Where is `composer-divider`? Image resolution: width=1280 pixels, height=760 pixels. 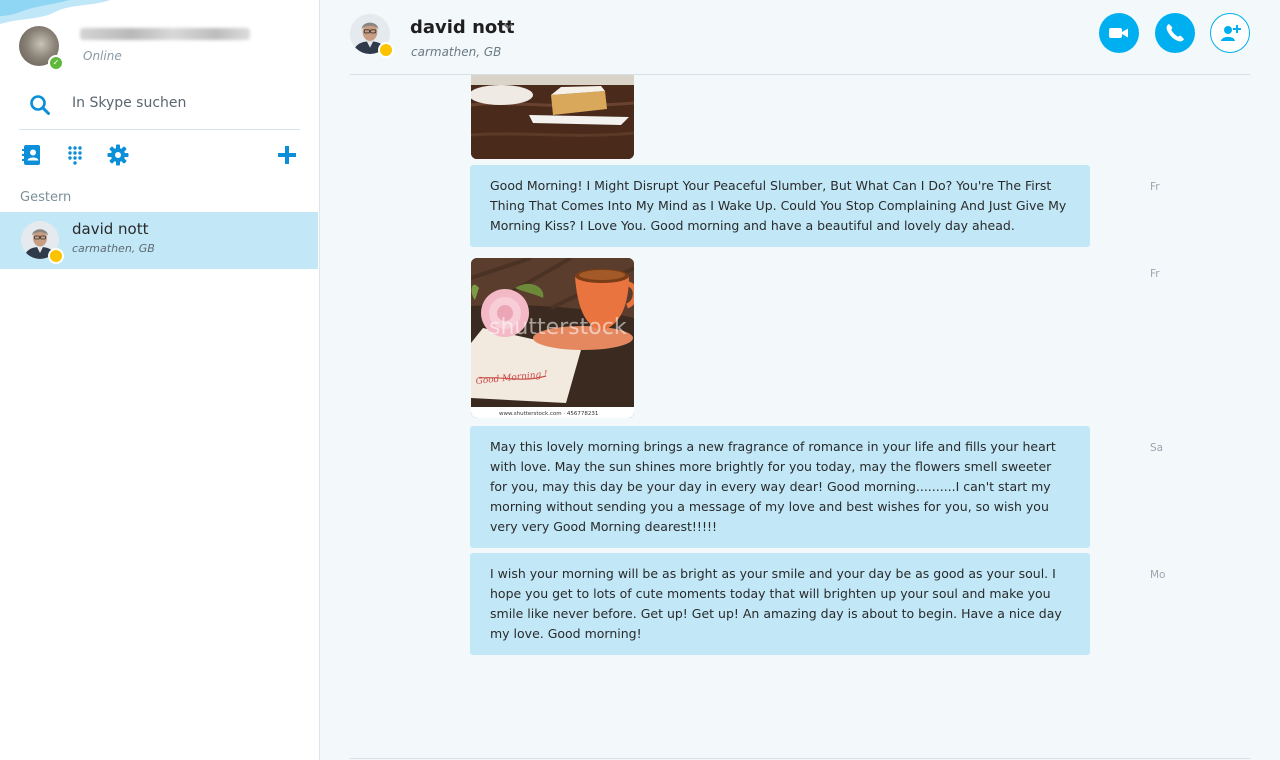 composer-divider is located at coordinates (800, 758).